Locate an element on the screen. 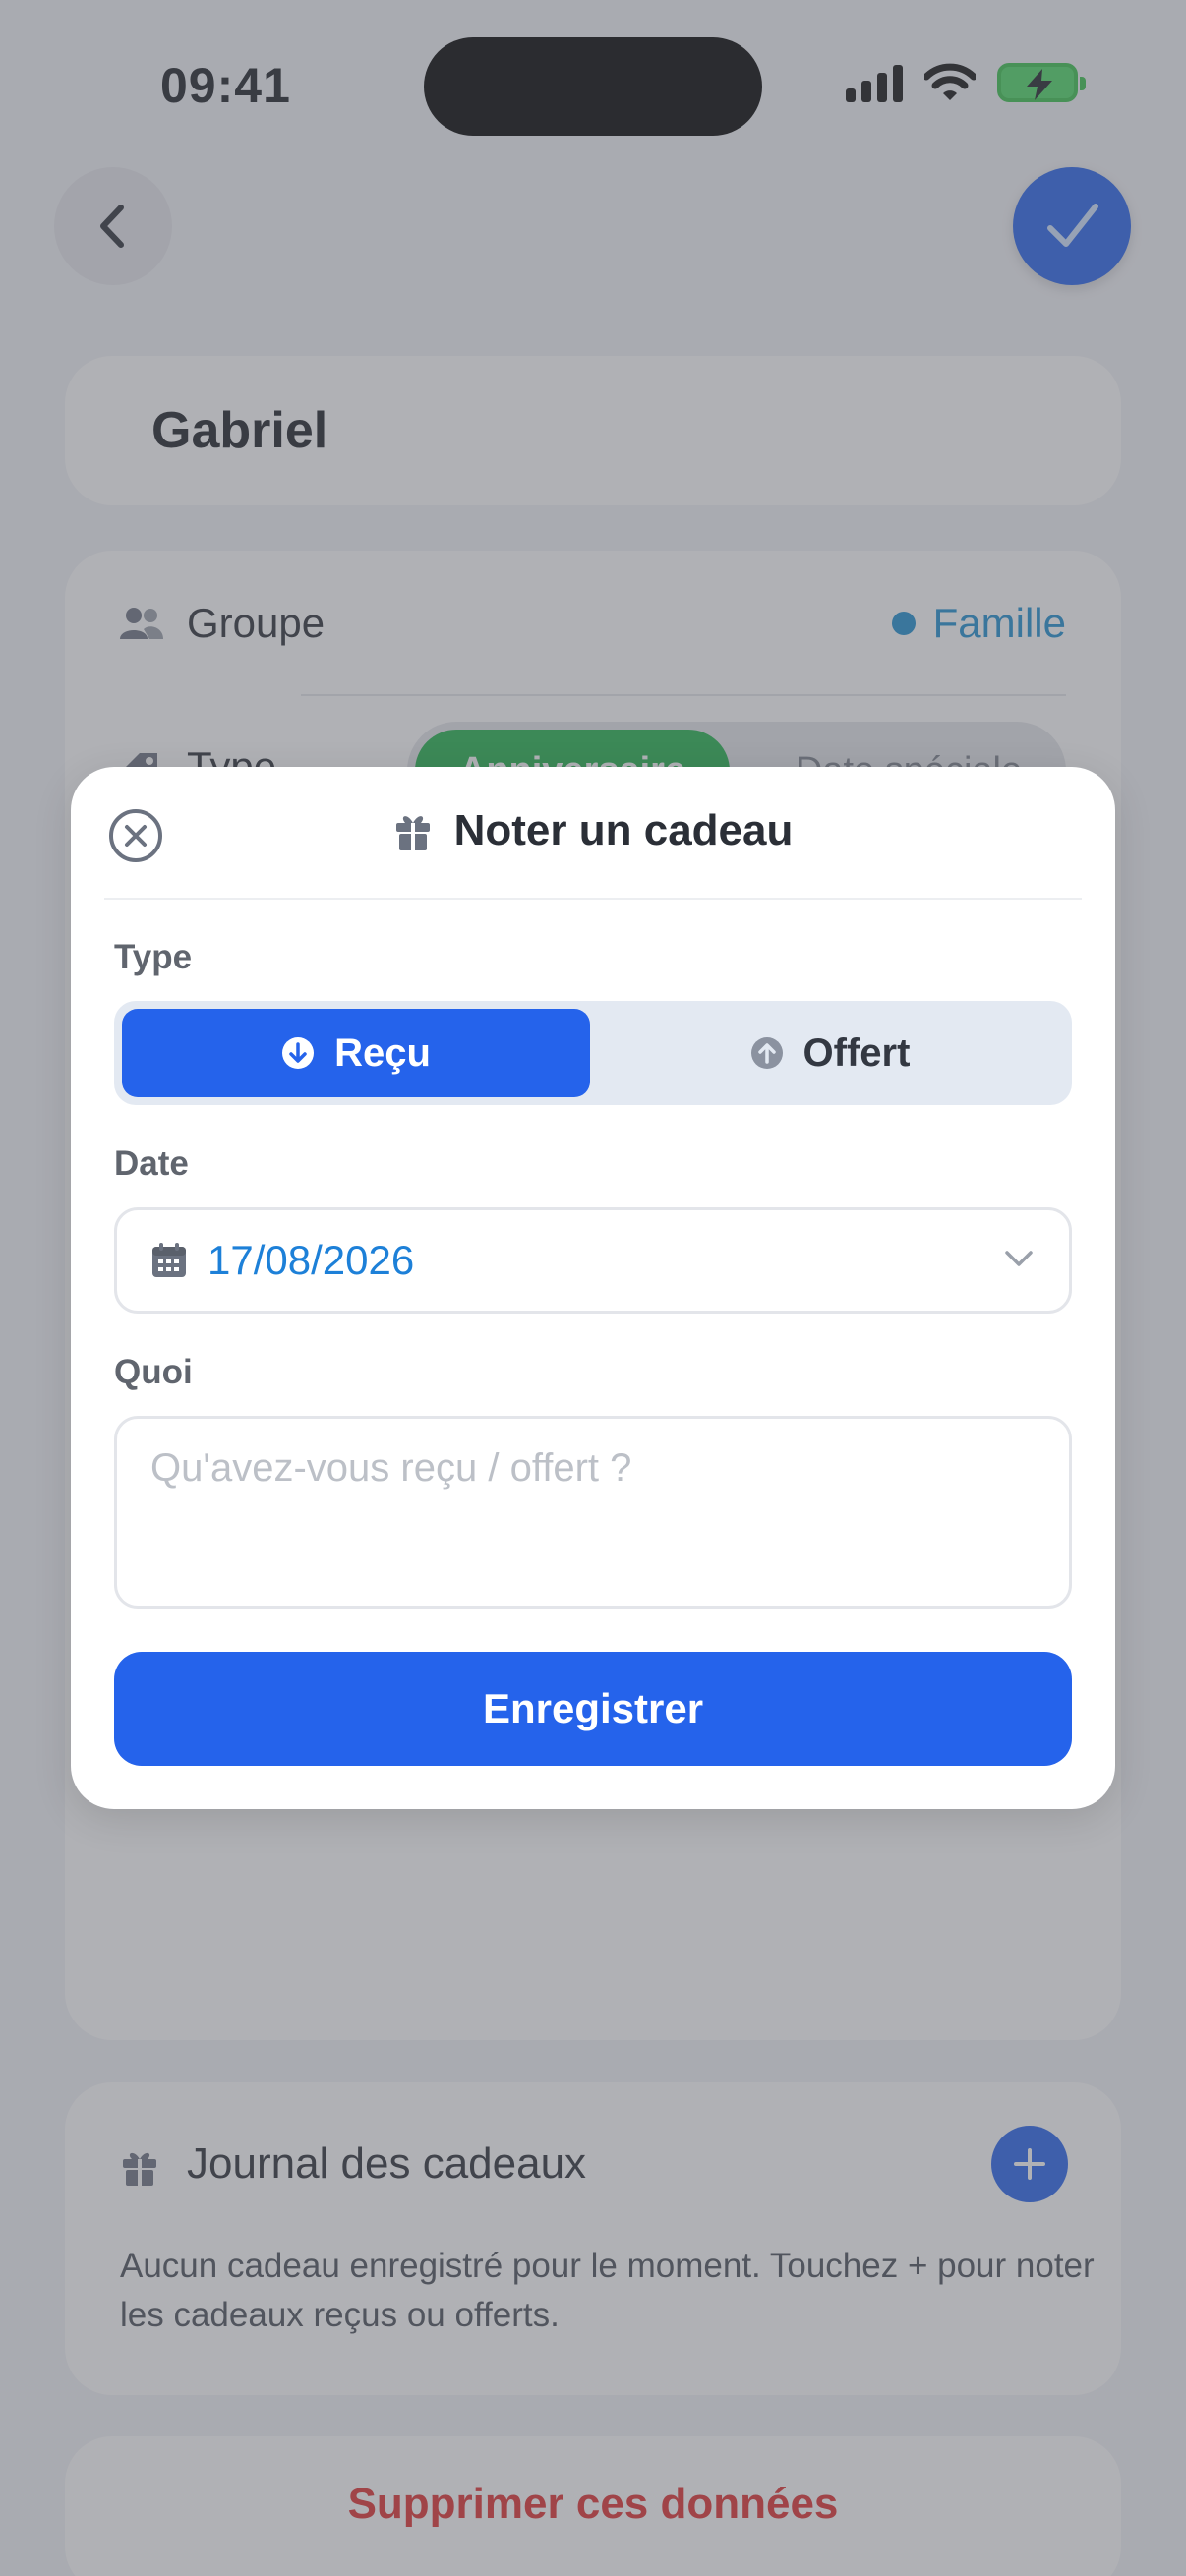  date-picker: 17/08/2026 is located at coordinates (593, 1260).